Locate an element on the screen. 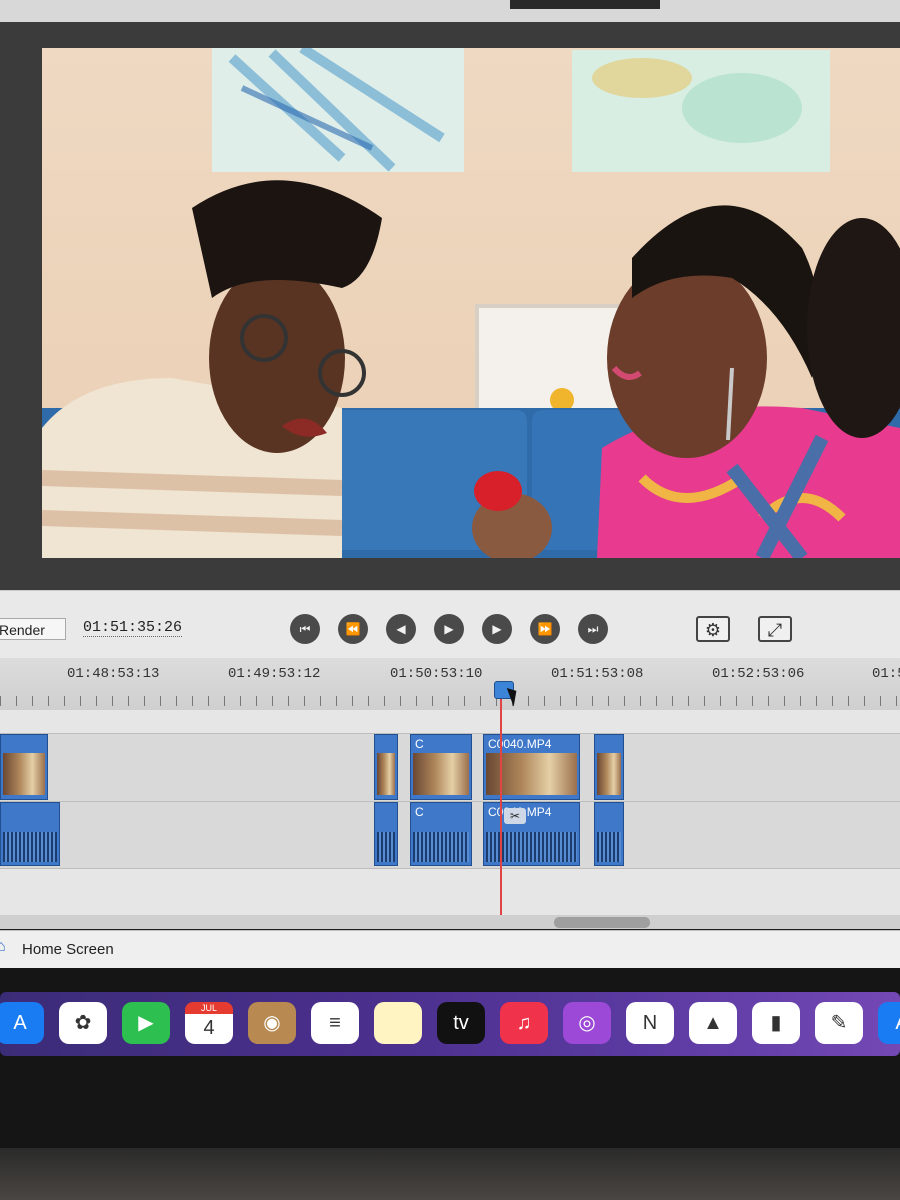 This screenshot has width=900, height=1200. audio-clip: C0040.MP4 is located at coordinates (531, 834).